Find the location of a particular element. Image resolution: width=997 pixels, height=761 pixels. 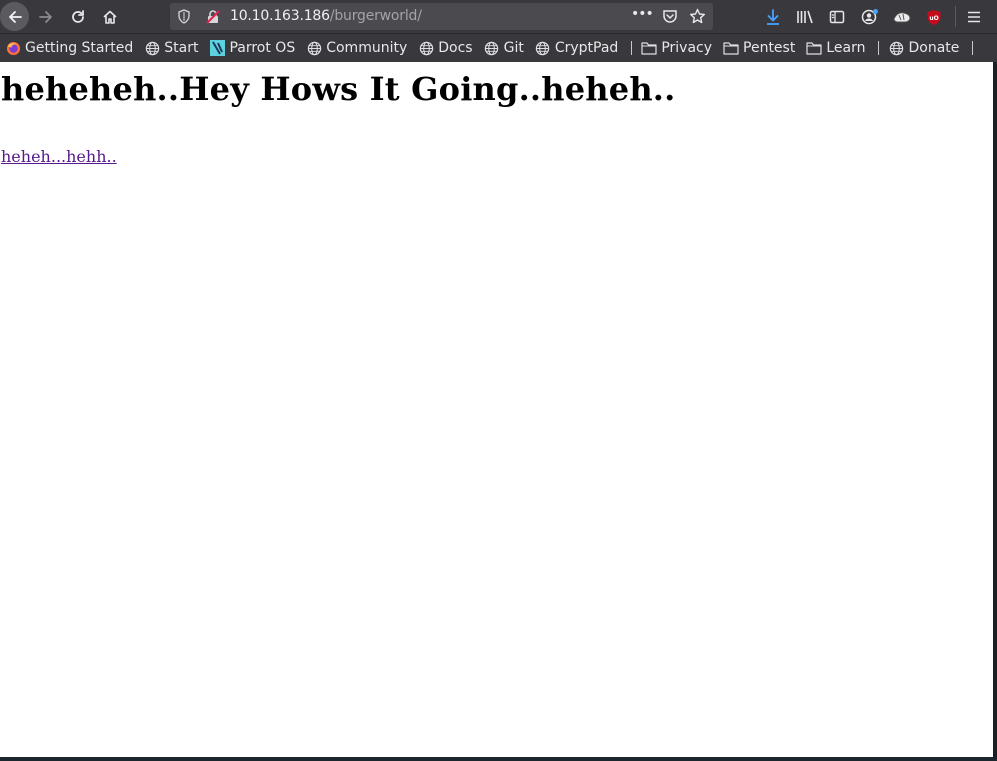

library-button is located at coordinates (805, 17).